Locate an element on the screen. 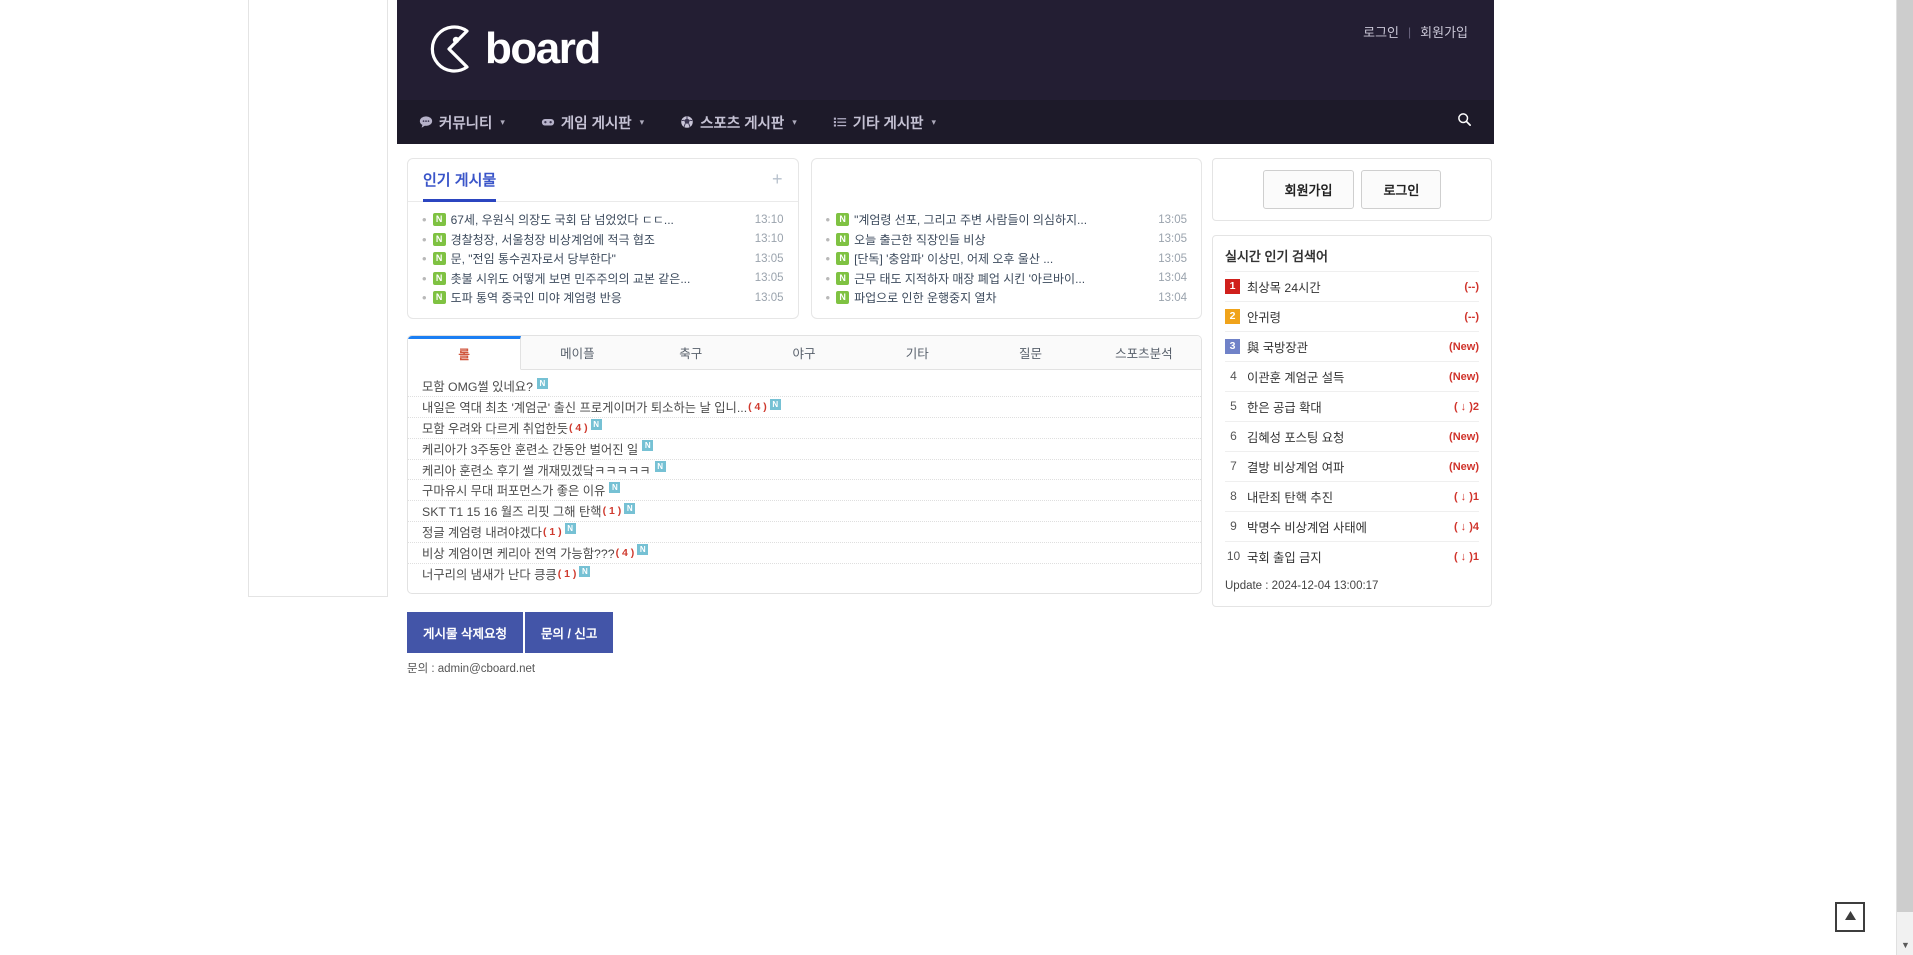 Image resolution: width=1913 pixels, height=955 pixels. cboard-pacman-logo-icon is located at coordinates (453, 49).